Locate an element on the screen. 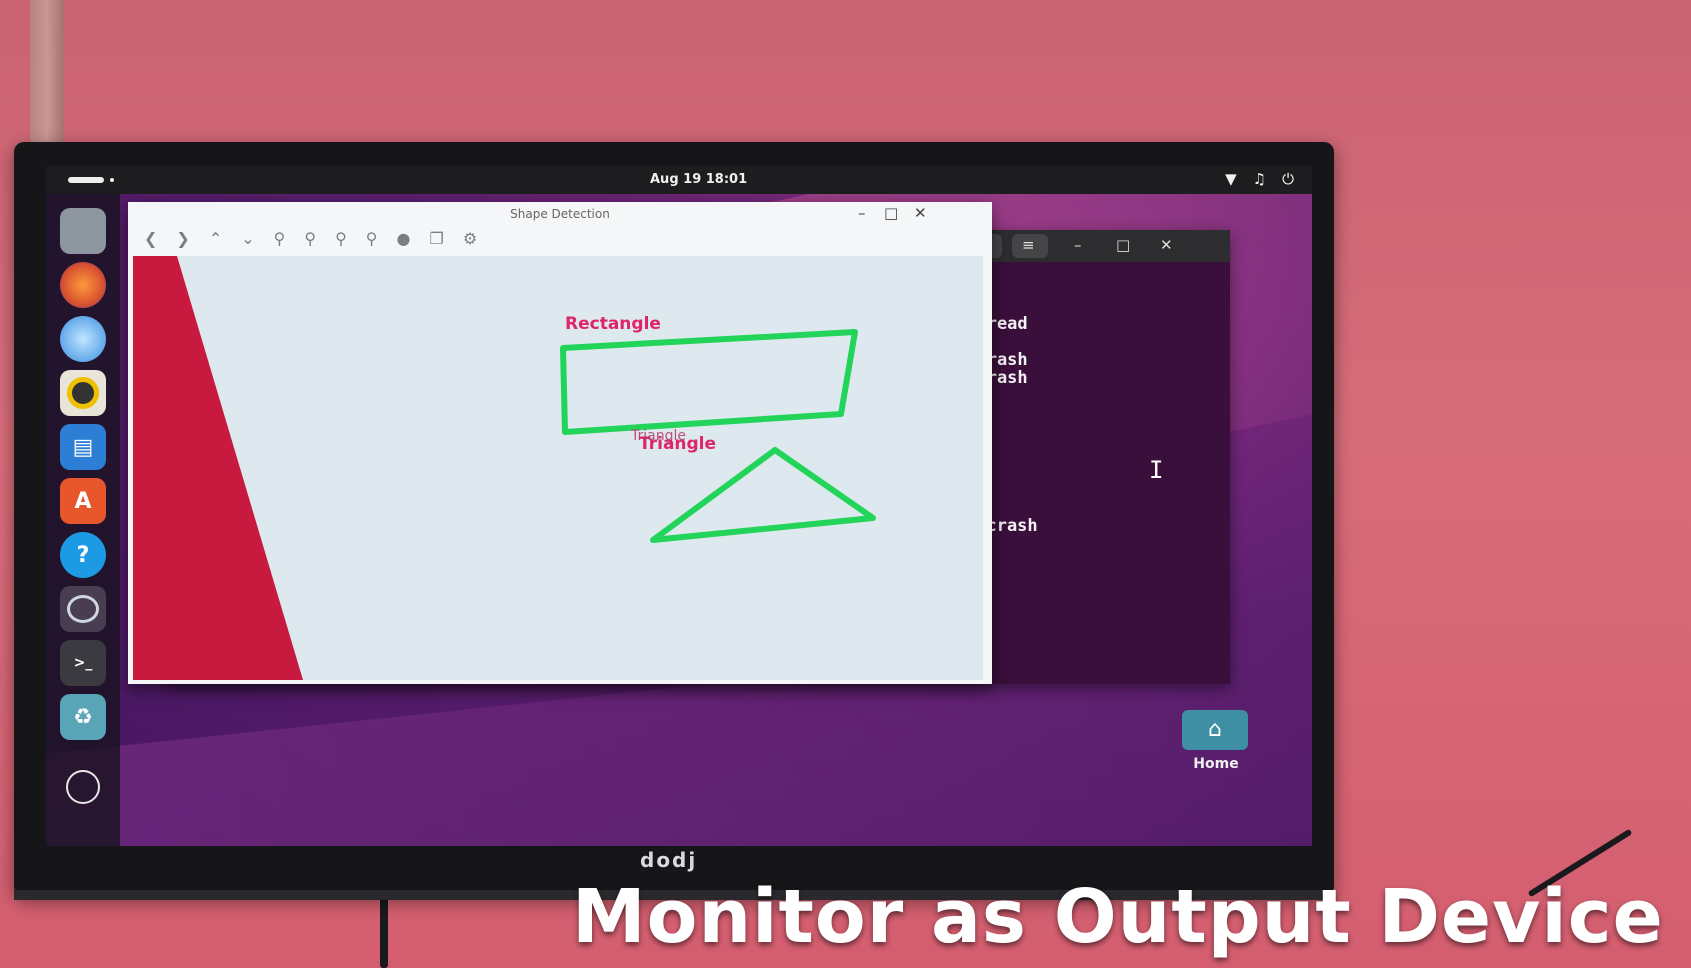  firefox-icon is located at coordinates (83, 285).